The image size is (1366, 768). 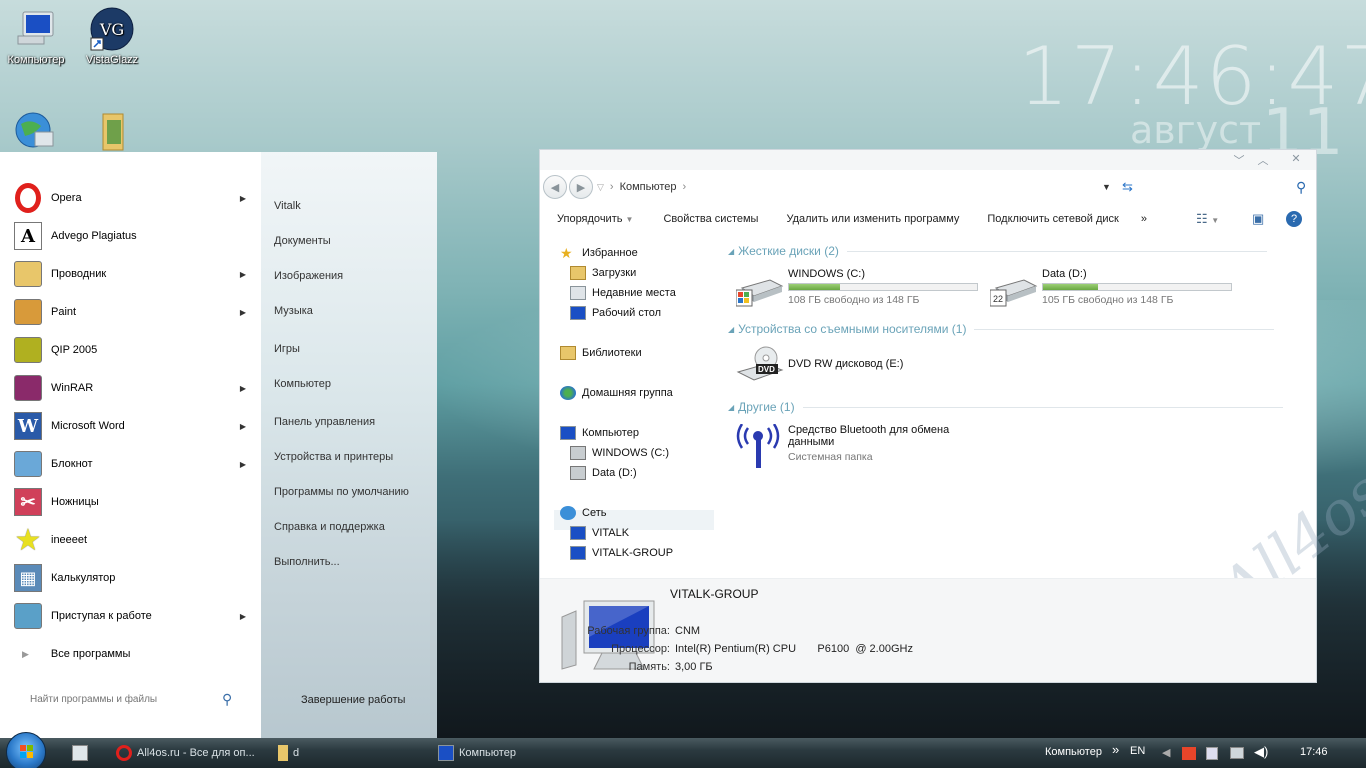 I want to click on desktop-icon-folder, so click(x=112, y=134).